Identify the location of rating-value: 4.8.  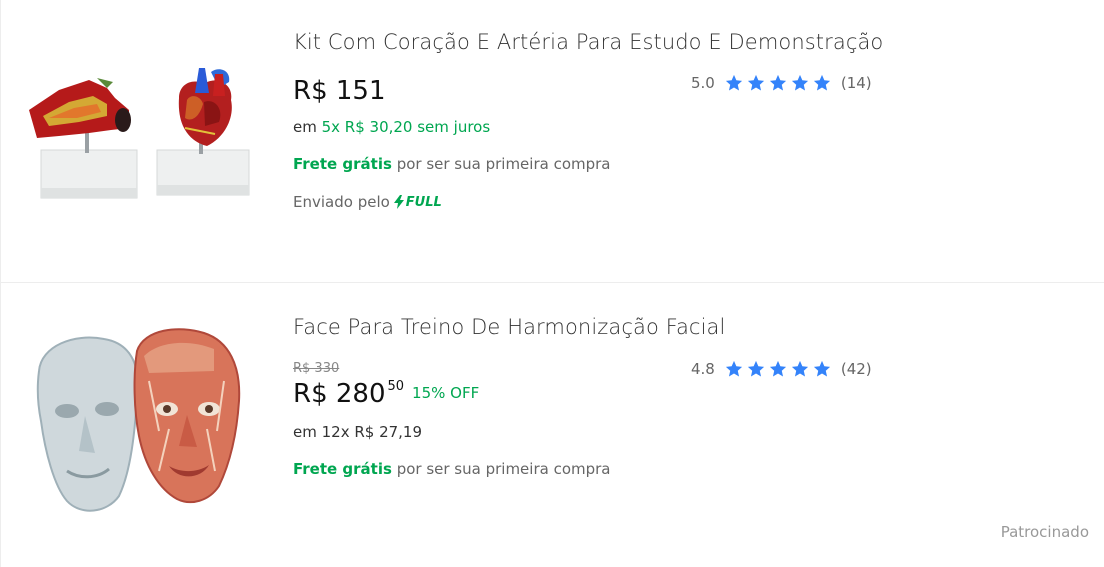
(703, 369).